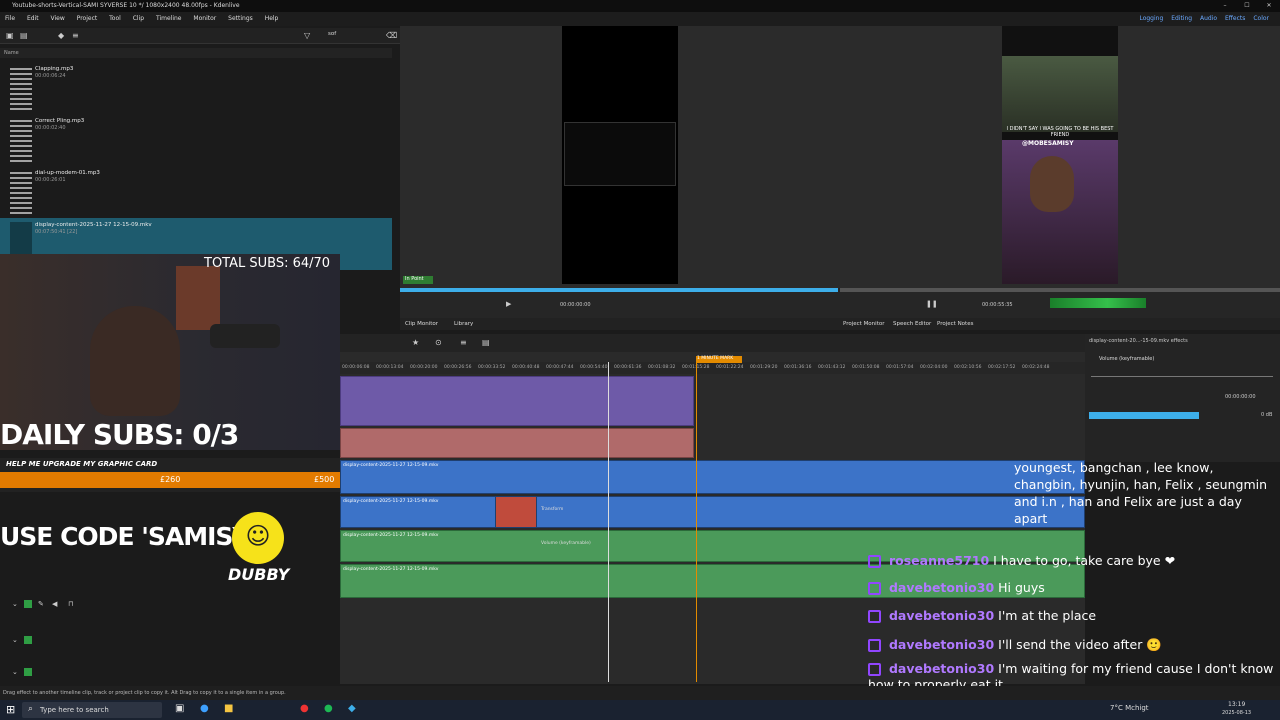 This screenshot has height=720, width=1280. I want to click on clip-monitor-canvas, so click(620, 155).